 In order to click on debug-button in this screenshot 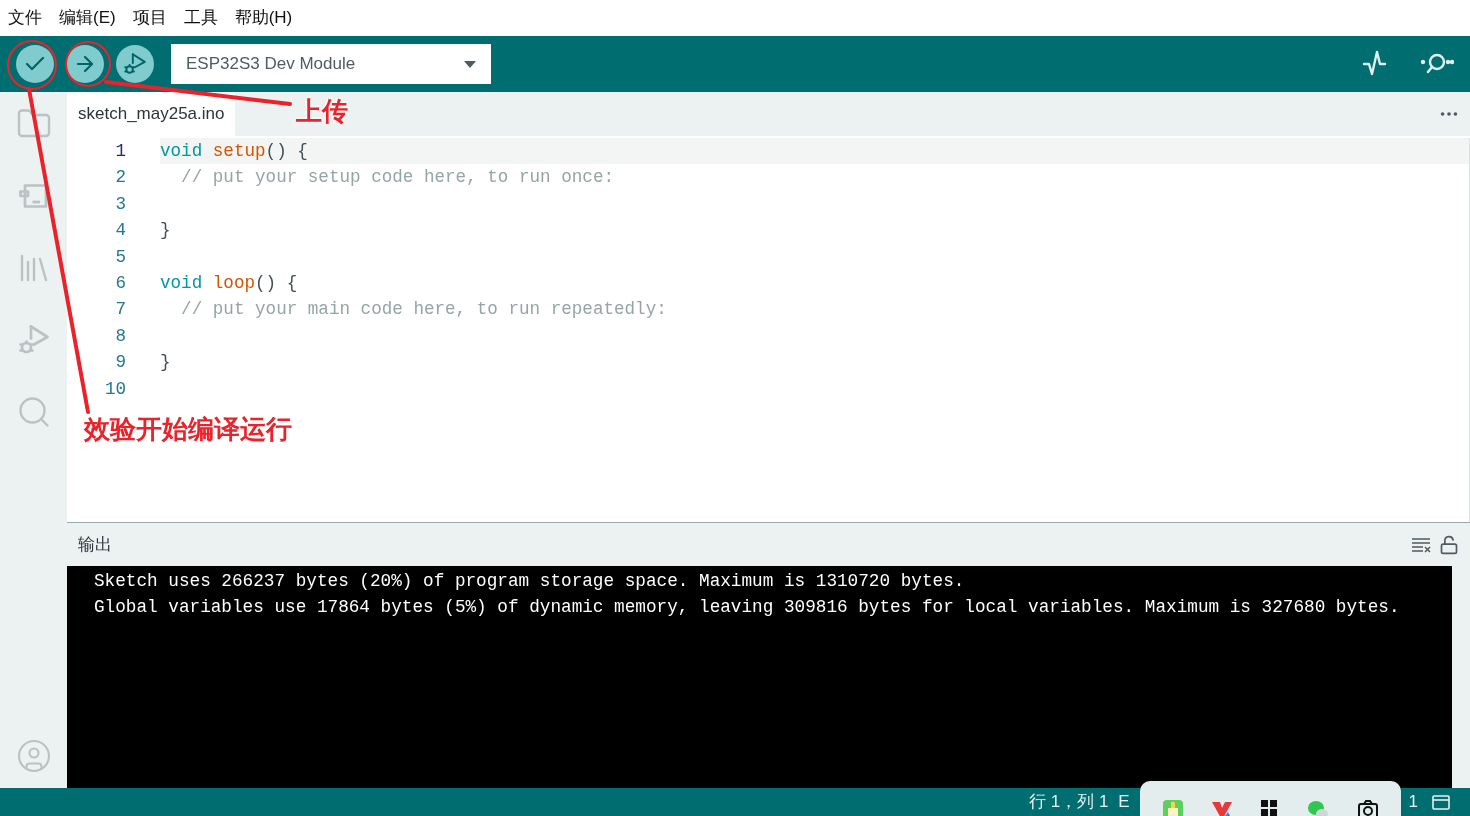, I will do `click(135, 64)`.